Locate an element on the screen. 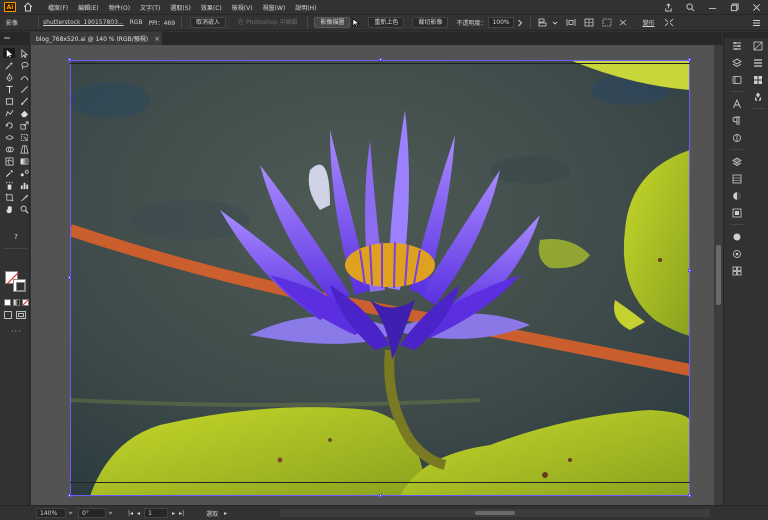 The height and width of the screenshot is (520, 768). paintbrush-tool-icon is located at coordinates (24, 101).